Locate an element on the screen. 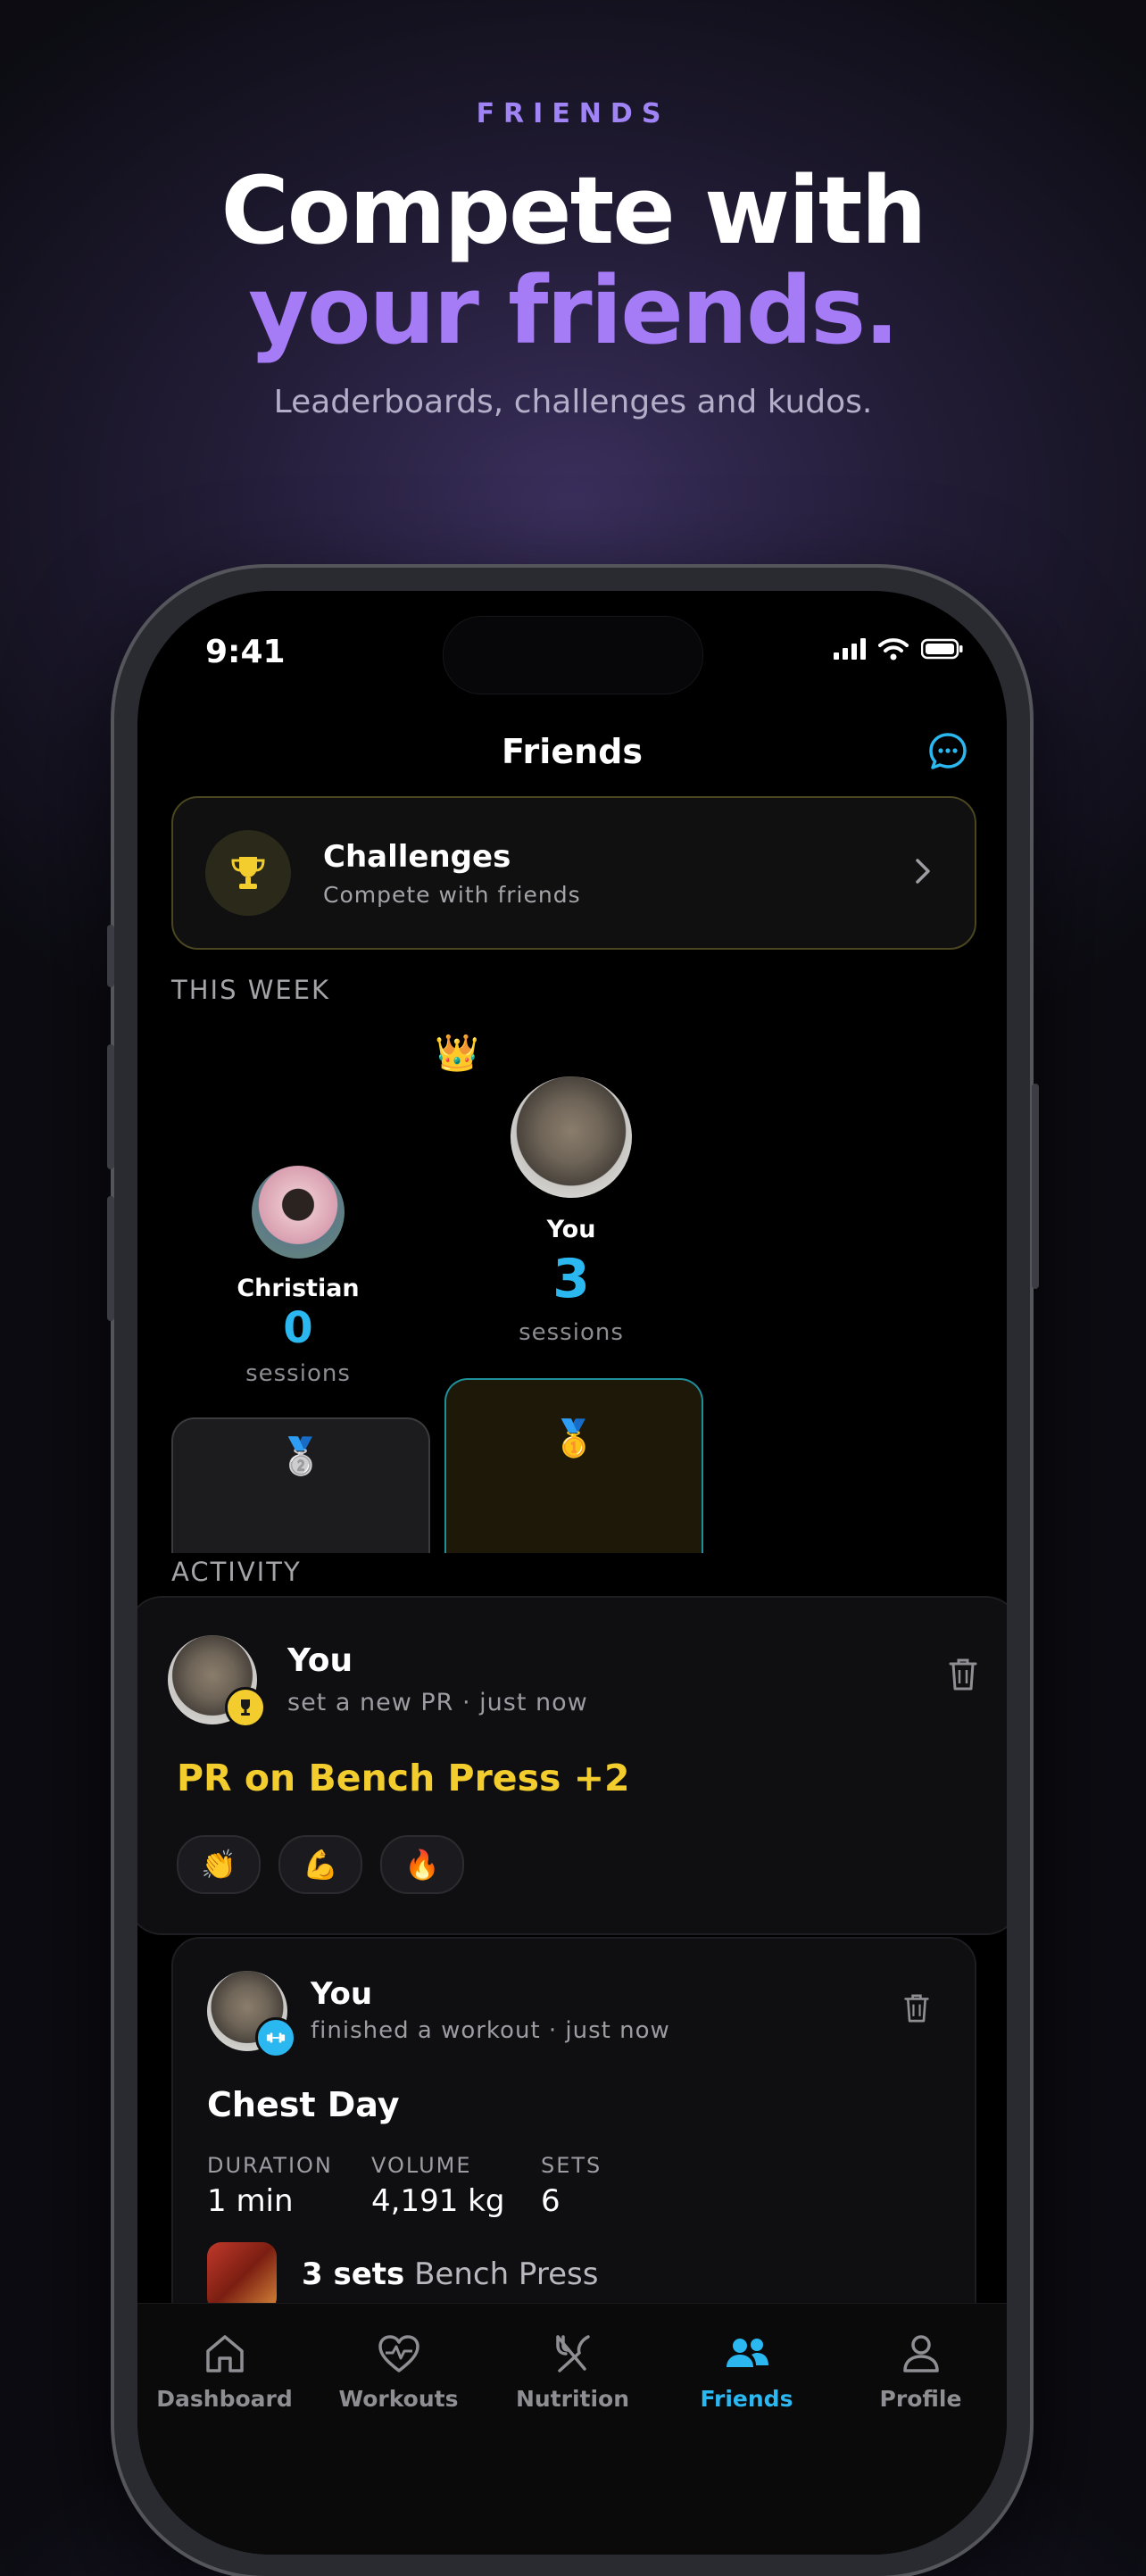 The image size is (1146, 2576). chevron-right-icon is located at coordinates (923, 871).